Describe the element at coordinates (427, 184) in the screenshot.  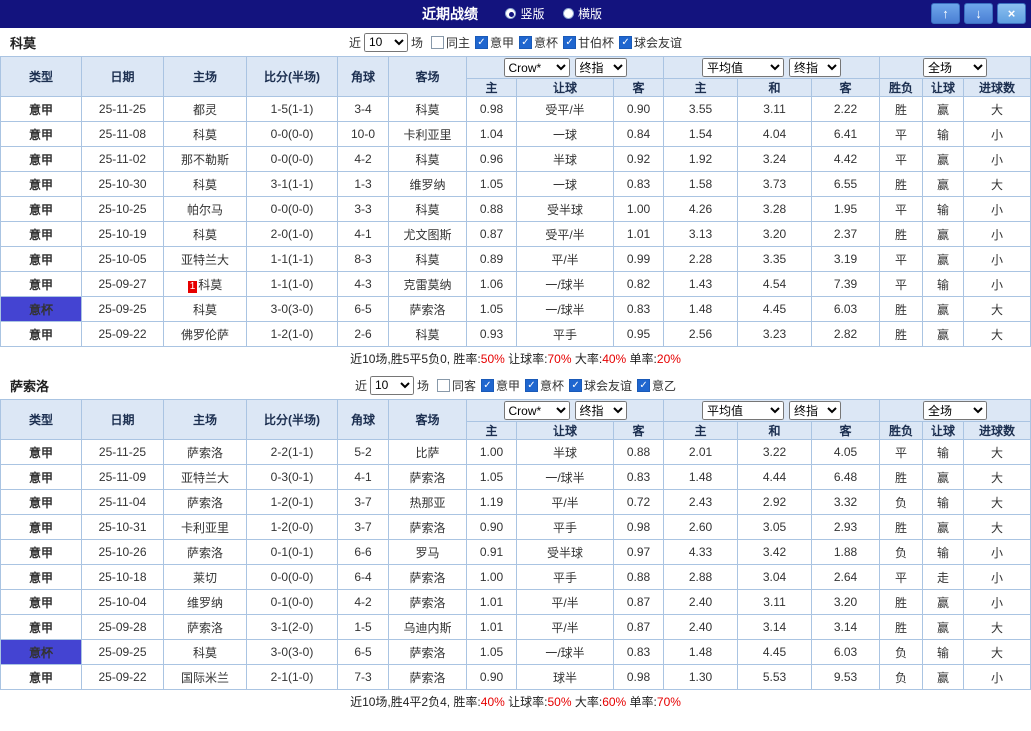
I see `away-team: 维罗纳` at that location.